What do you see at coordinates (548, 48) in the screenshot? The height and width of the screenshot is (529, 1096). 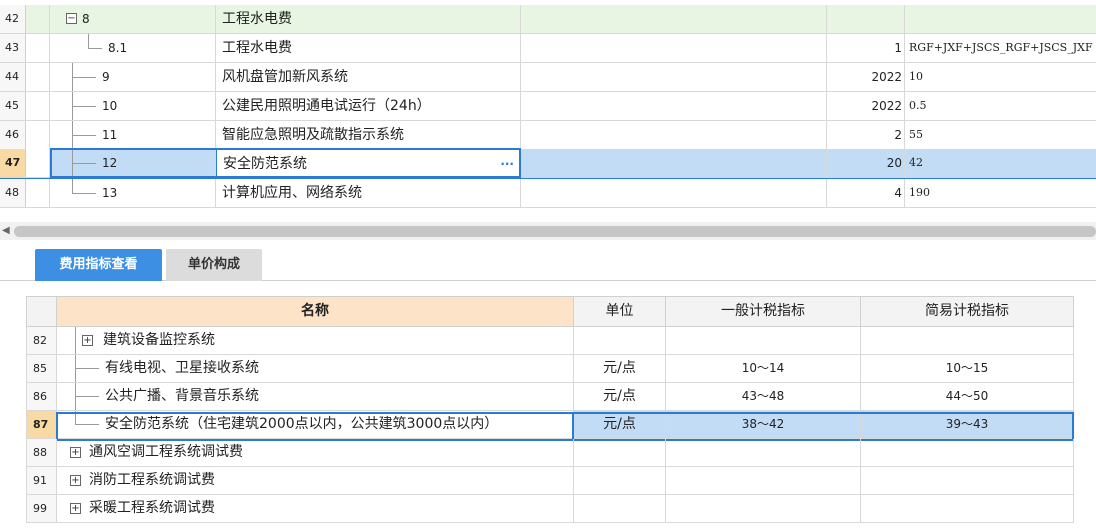 I see `table-row: 43 8.1 工程水电费 1 RGF+JXF+JSCS_RGF+JSCS_JXF` at bounding box center [548, 48].